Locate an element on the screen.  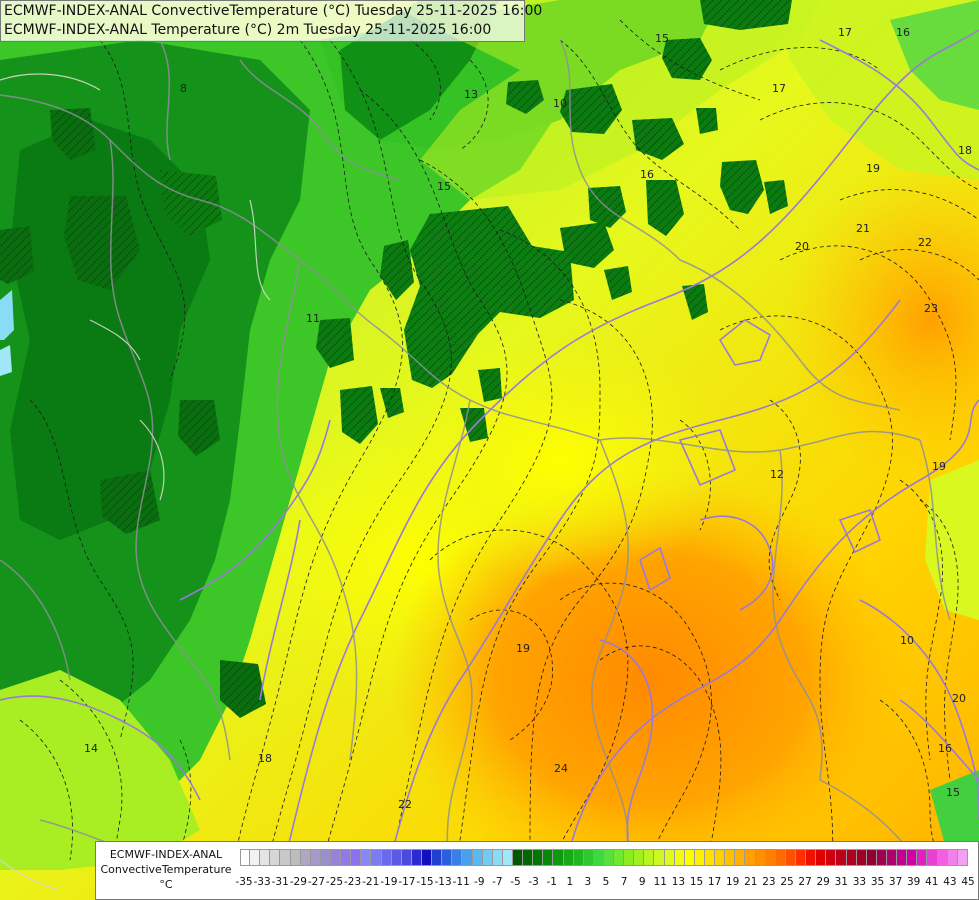
contour-label: 17 is located at coordinates (845, 32).